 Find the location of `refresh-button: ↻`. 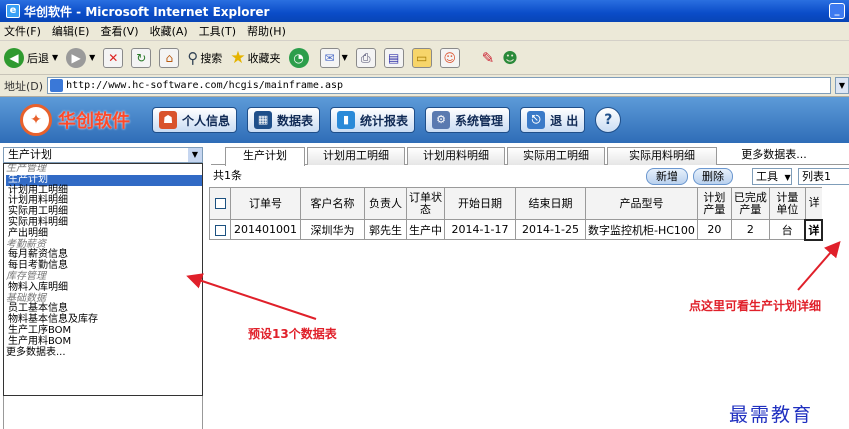

refresh-button: ↻ is located at coordinates (141, 57).